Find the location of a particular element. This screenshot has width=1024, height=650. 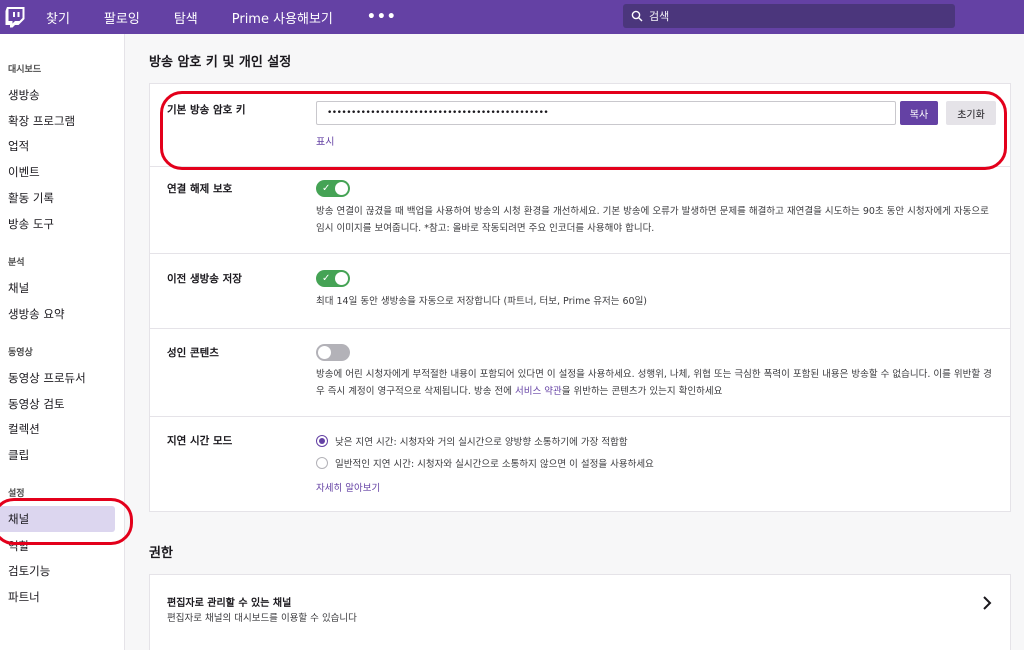

sidebar-item-stream-tools: 방송 도구 is located at coordinates (31, 224).